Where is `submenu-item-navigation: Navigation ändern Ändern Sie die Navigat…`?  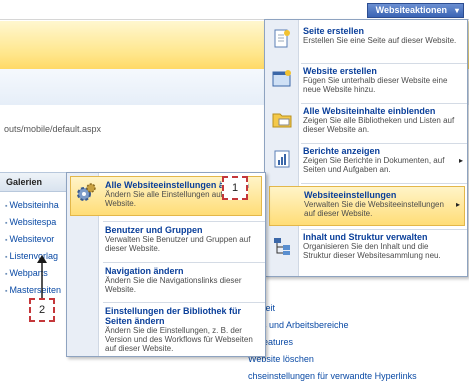 submenu-item-navigation: Navigation ändern Ändern Sie die Navigat… is located at coordinates (166, 283).